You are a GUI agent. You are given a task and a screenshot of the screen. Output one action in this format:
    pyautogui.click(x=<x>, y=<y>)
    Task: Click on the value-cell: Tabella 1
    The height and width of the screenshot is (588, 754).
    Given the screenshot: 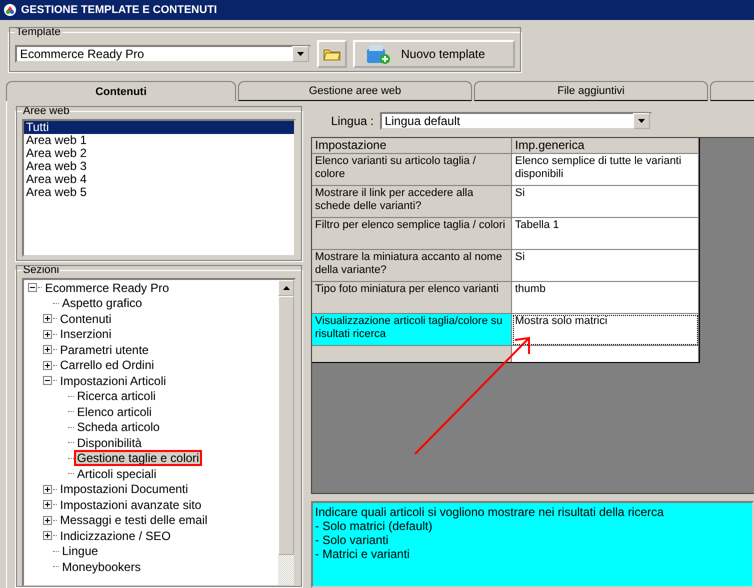 What is the action you would take?
    pyautogui.click(x=605, y=234)
    